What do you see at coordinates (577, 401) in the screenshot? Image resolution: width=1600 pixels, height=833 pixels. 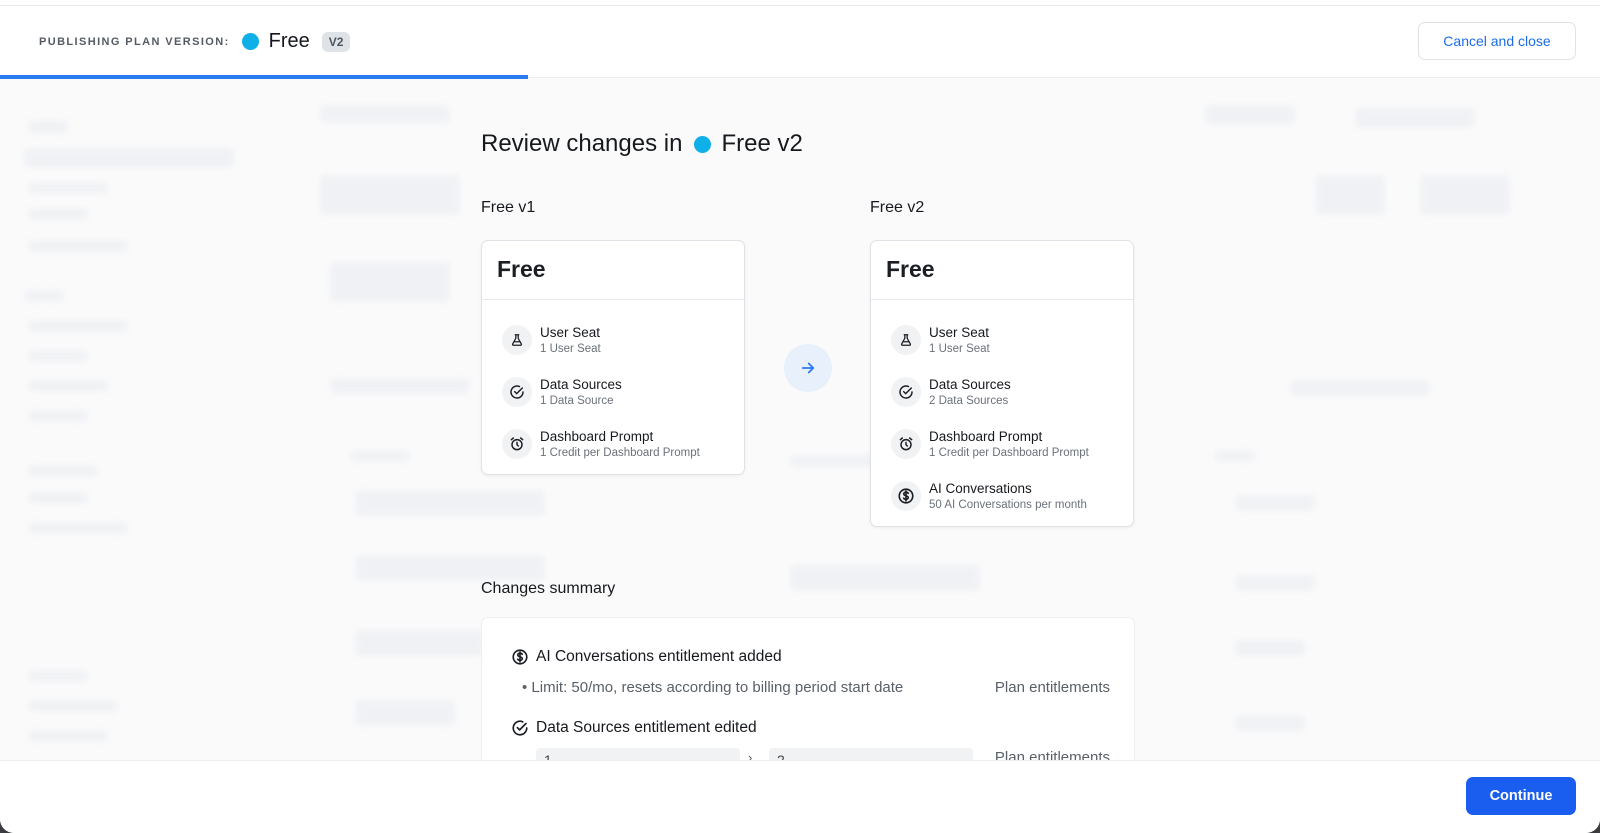 I see `entitlement-desc: 1 Data Source` at bounding box center [577, 401].